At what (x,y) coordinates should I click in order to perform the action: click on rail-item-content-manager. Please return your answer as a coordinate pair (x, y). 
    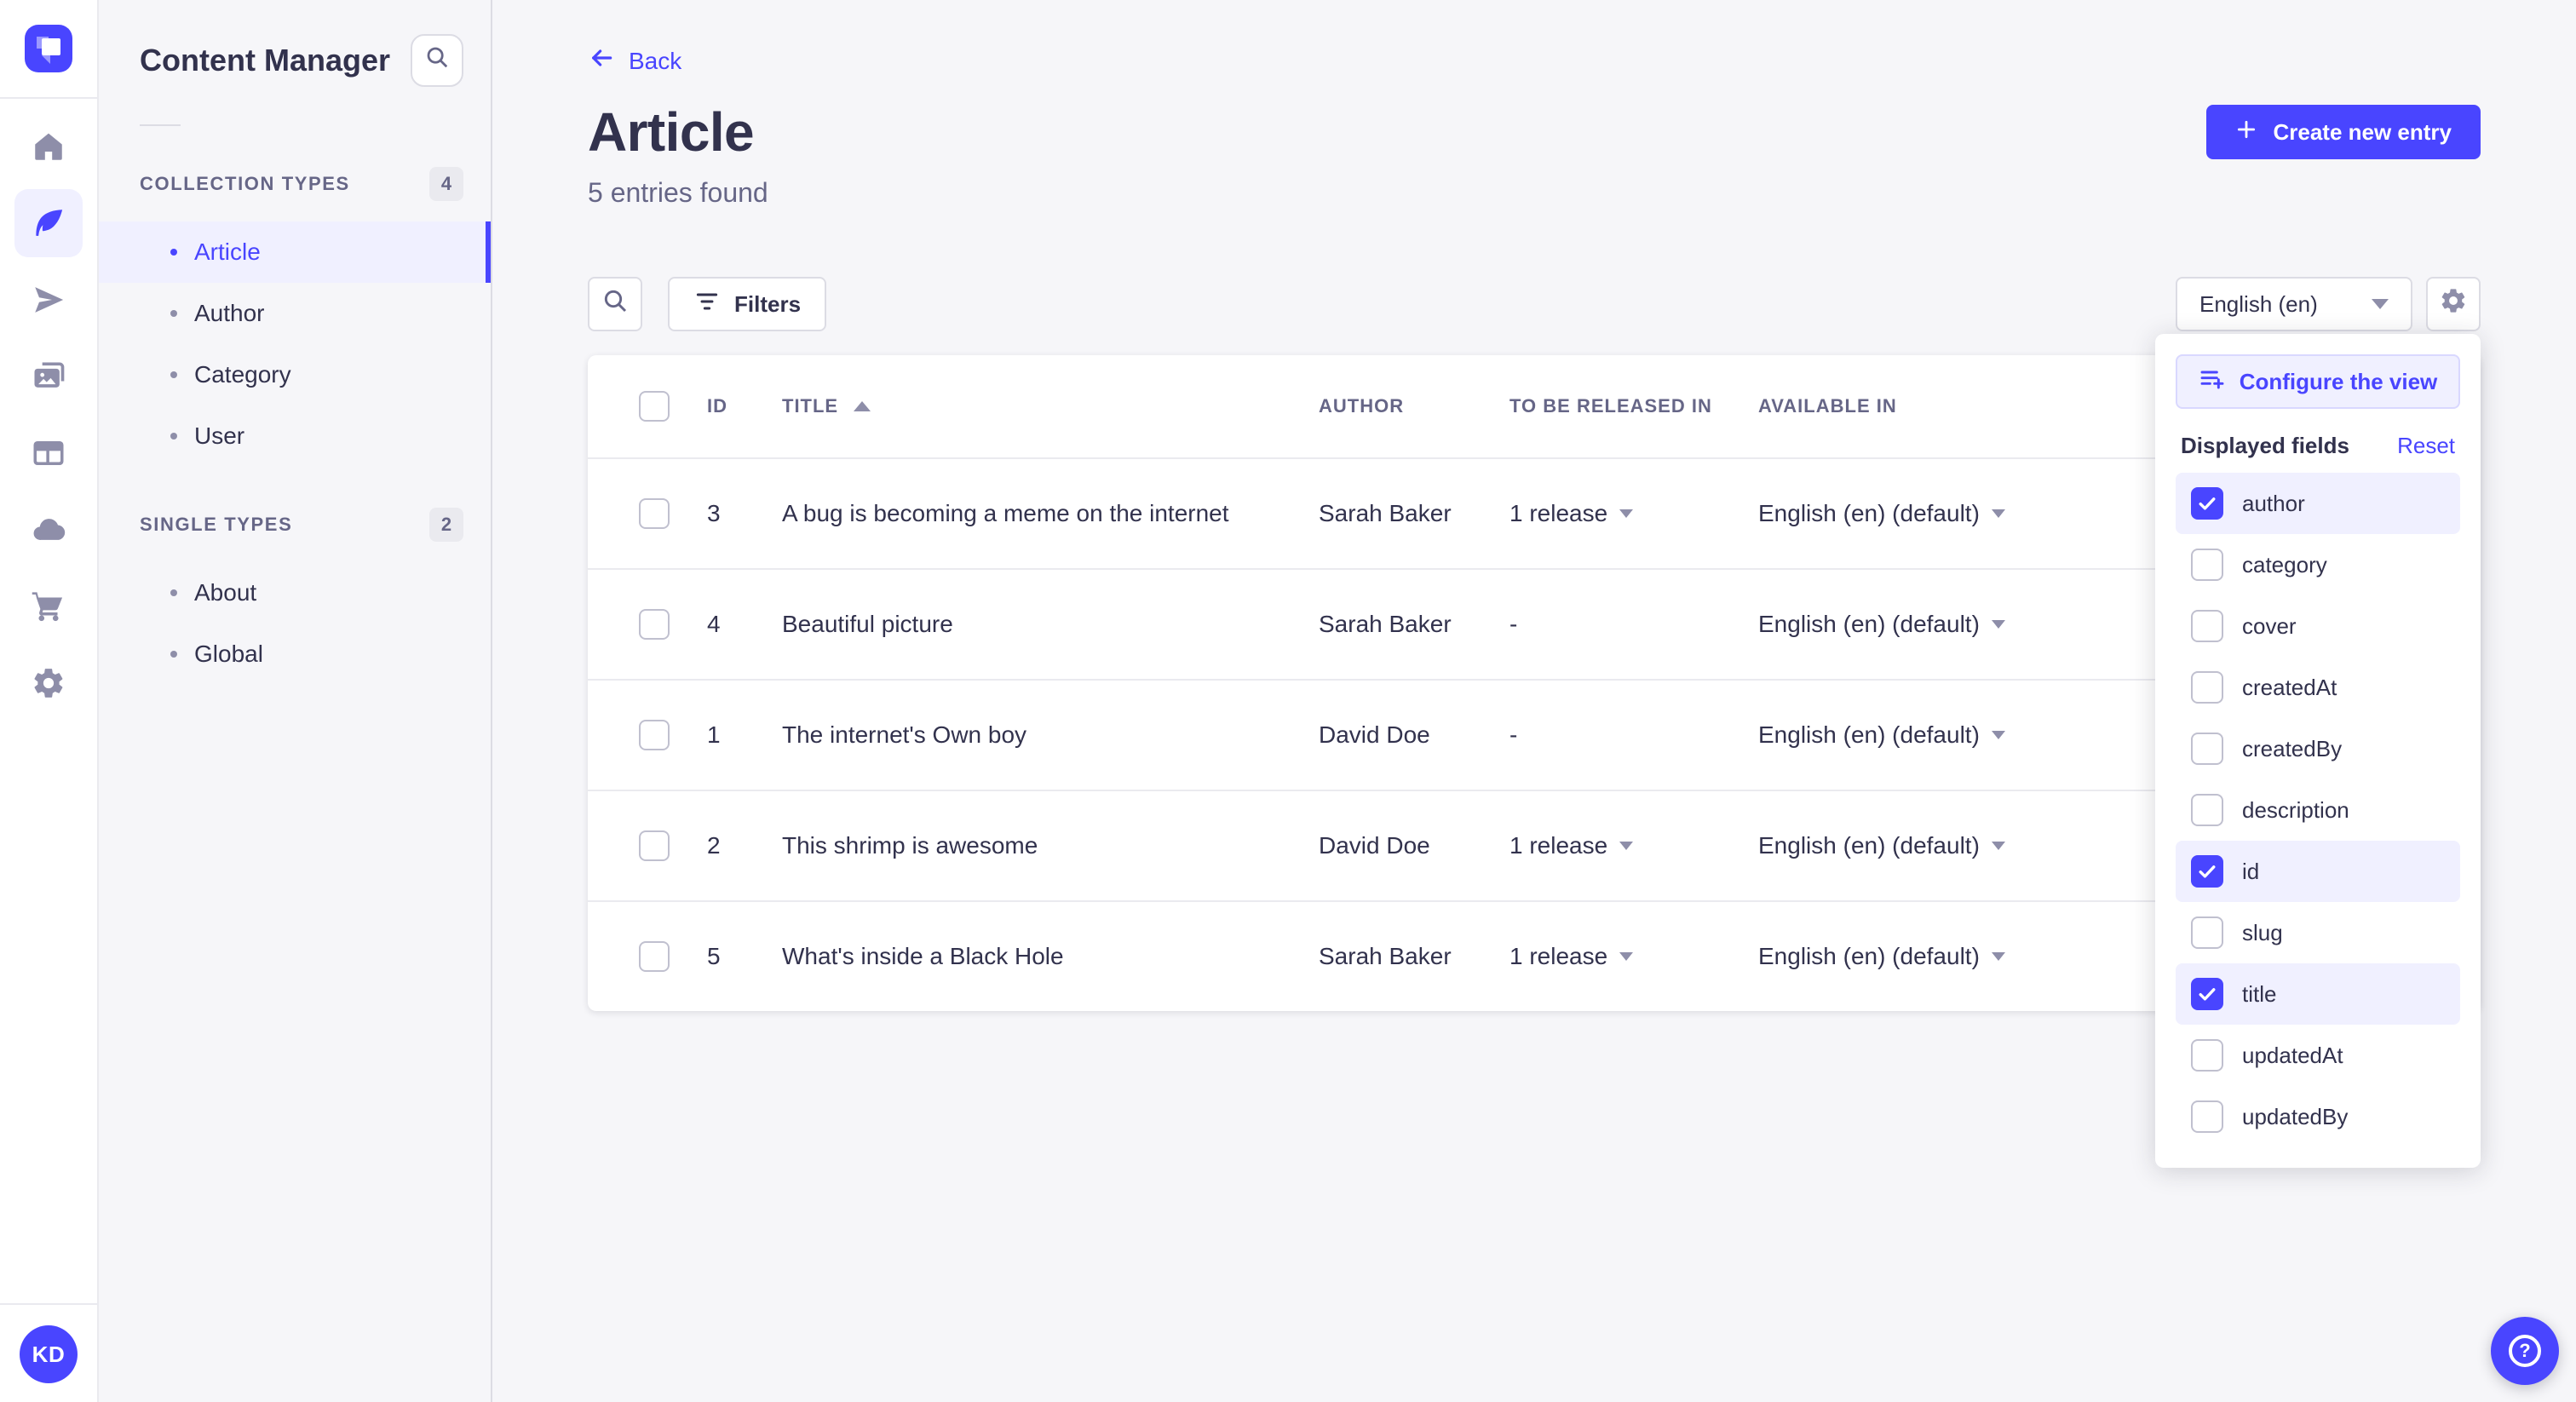
    Looking at the image, I should click on (49, 223).